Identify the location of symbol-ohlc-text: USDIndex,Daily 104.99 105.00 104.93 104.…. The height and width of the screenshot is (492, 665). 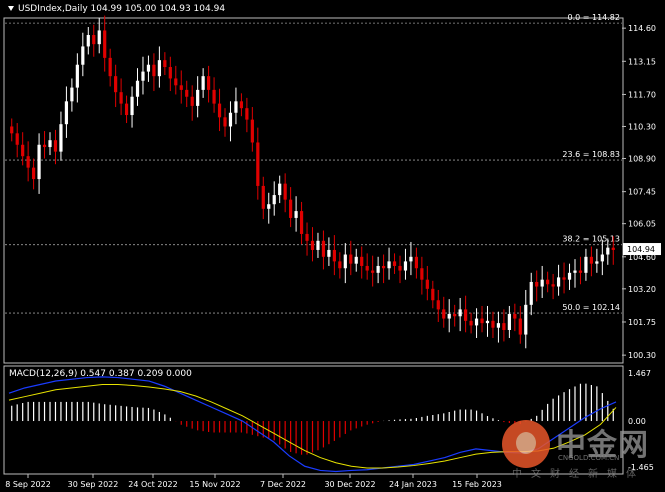
(122, 9).